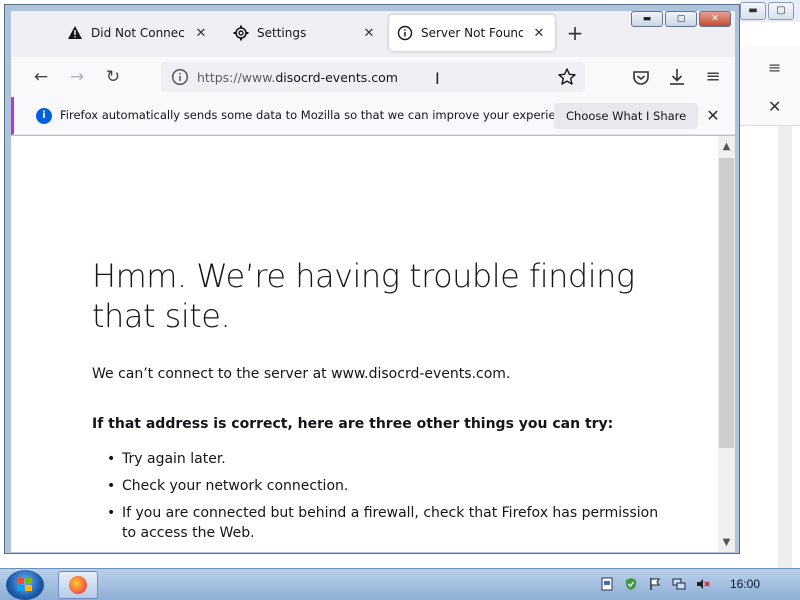  What do you see at coordinates (726, 303) in the screenshot?
I see `scroll-thumb` at bounding box center [726, 303].